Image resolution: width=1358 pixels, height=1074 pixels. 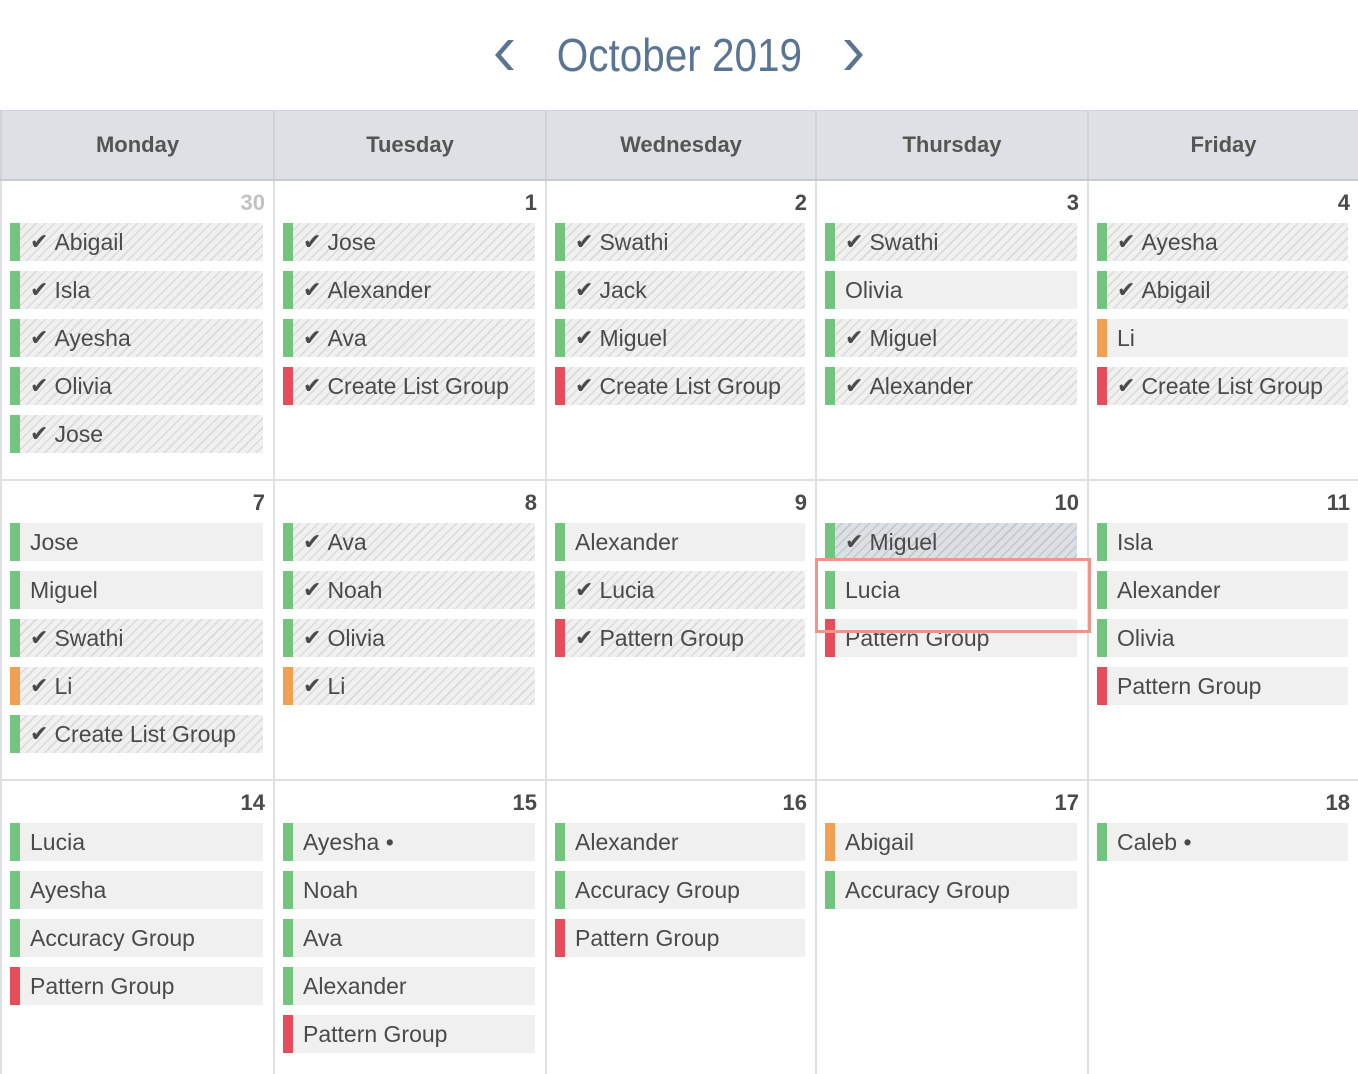 What do you see at coordinates (680, 290) in the screenshot?
I see `calendar-event: ✔ Jack` at bounding box center [680, 290].